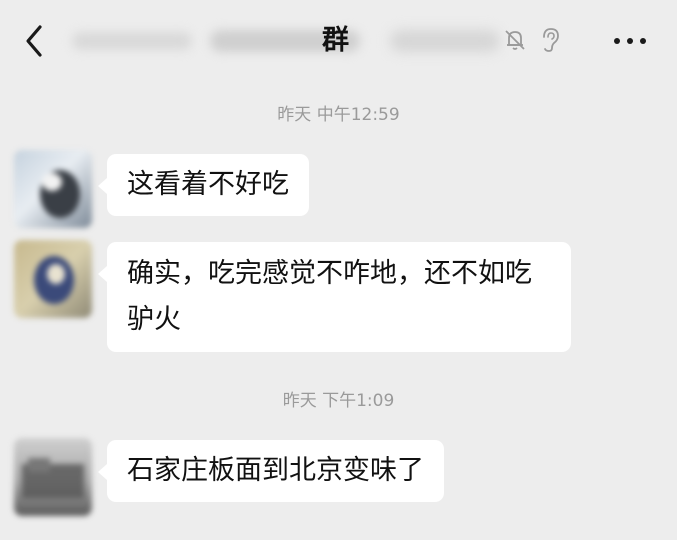 The image size is (677, 540). Describe the element at coordinates (338, 401) in the screenshot. I see `timestamp: 昨天 下午1:09` at that location.